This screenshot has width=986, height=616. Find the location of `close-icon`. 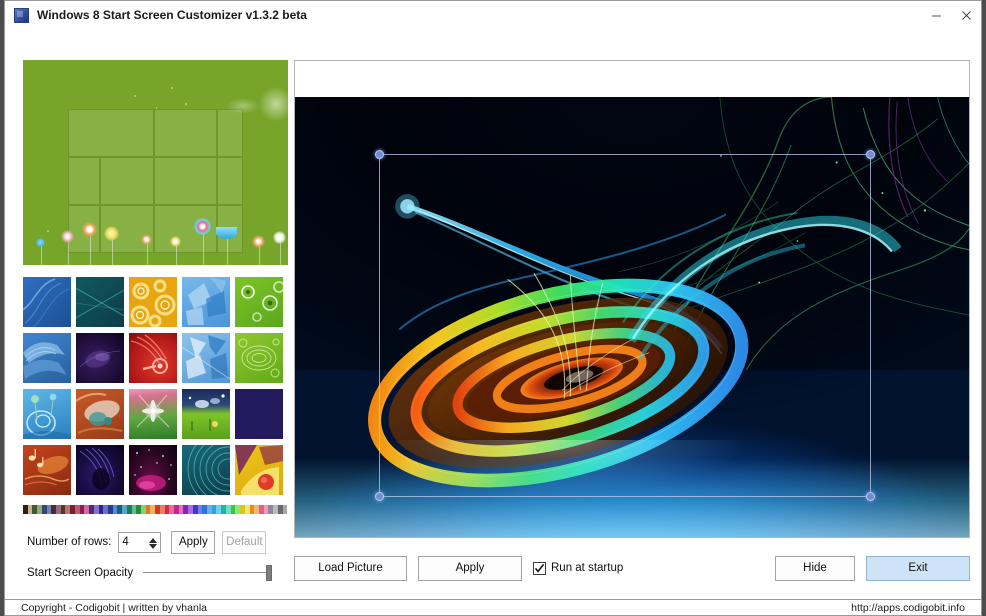

close-icon is located at coordinates (966, 15).